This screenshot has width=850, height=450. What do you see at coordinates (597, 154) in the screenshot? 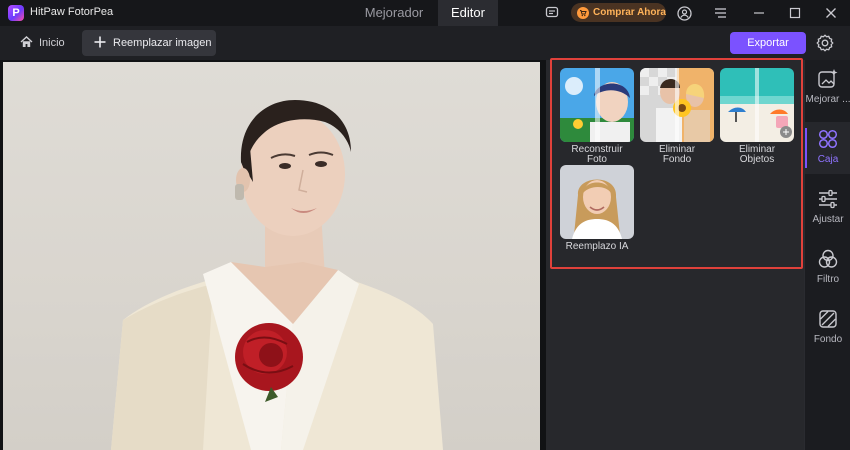
I see `tool-label-reconstruir-foto: Reconstruir Foto` at bounding box center [597, 154].